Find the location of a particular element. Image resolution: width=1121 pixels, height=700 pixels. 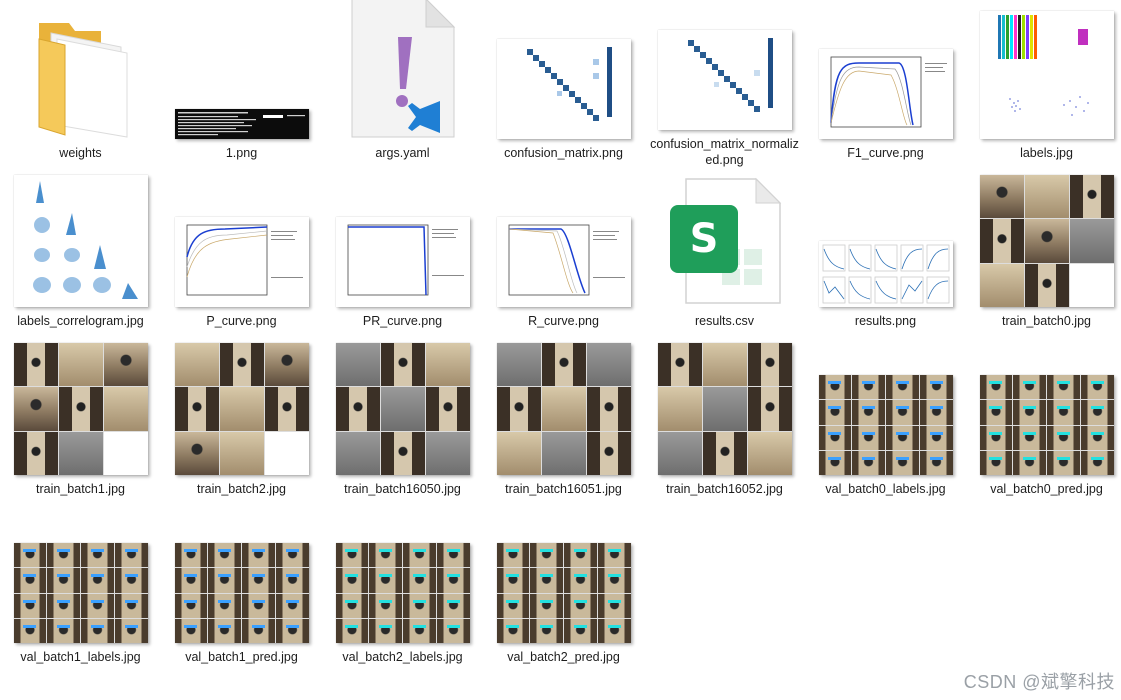

file-item: val_batch2_labels.jpg is located at coordinates (402, 588).